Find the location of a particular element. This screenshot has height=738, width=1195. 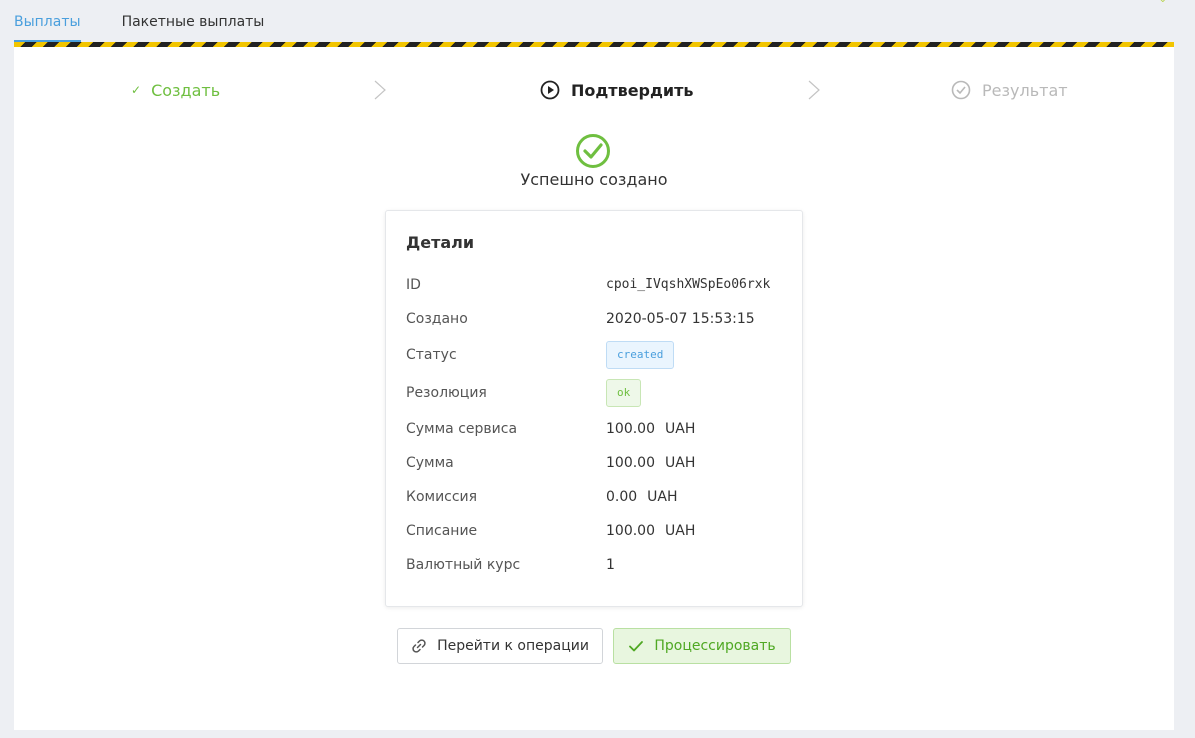

details-title: Детали is located at coordinates (440, 242).